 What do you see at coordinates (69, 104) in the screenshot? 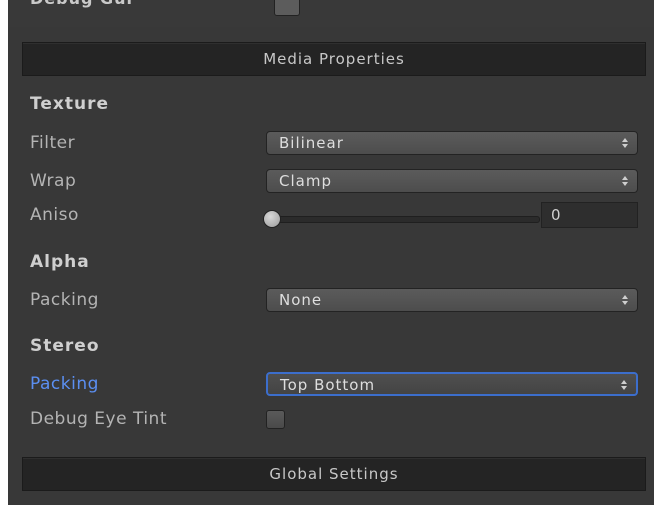
I see `texture-section-title: Texture` at bounding box center [69, 104].